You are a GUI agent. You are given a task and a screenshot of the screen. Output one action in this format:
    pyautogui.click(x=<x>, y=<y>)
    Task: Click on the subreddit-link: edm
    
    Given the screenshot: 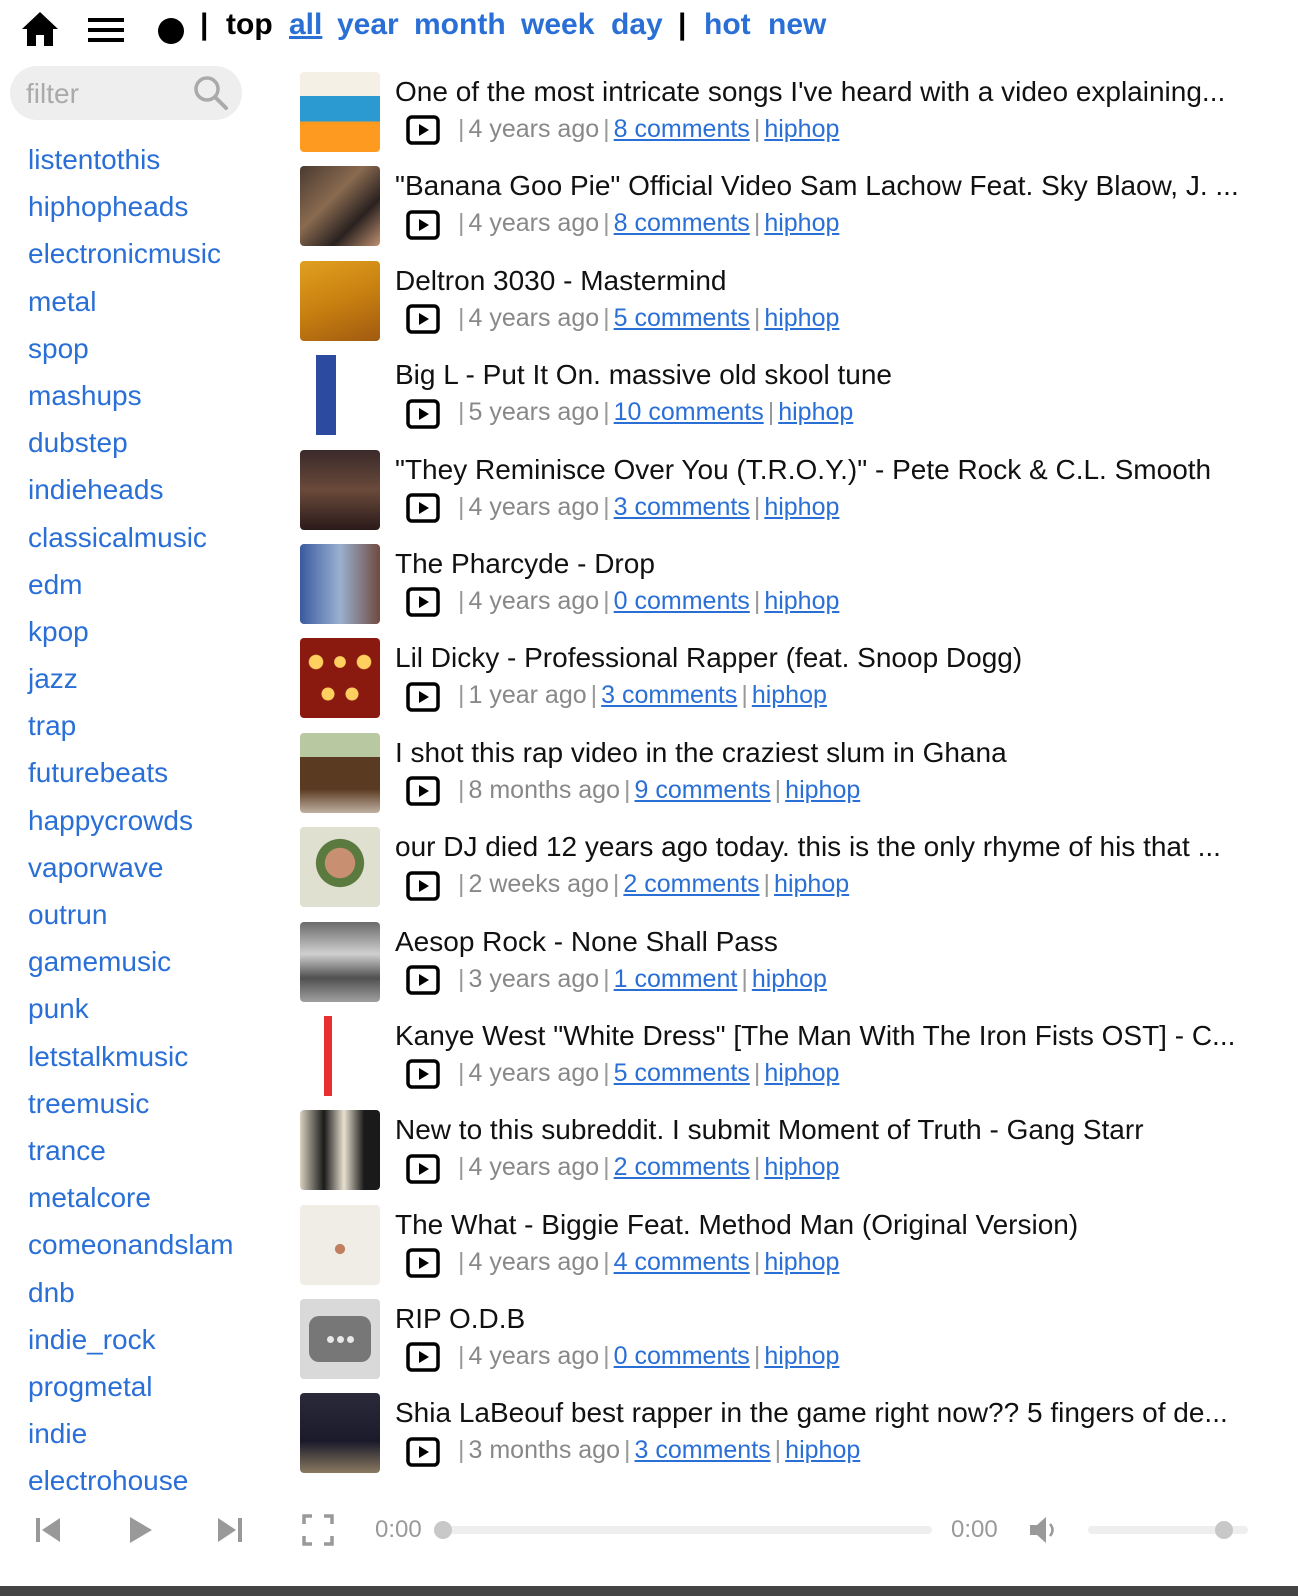 What is the action you would take?
    pyautogui.click(x=158, y=588)
    